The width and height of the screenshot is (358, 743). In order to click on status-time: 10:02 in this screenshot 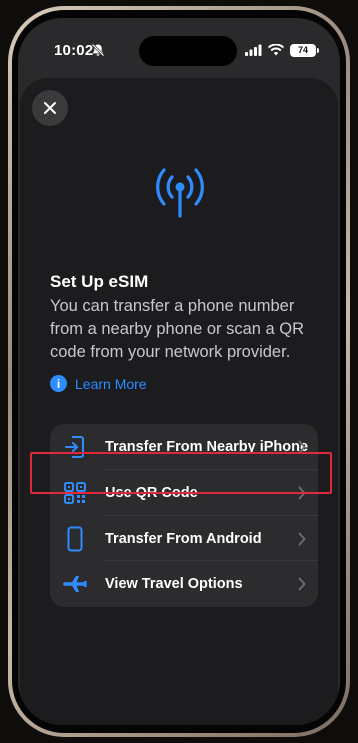, I will do `click(74, 50)`.